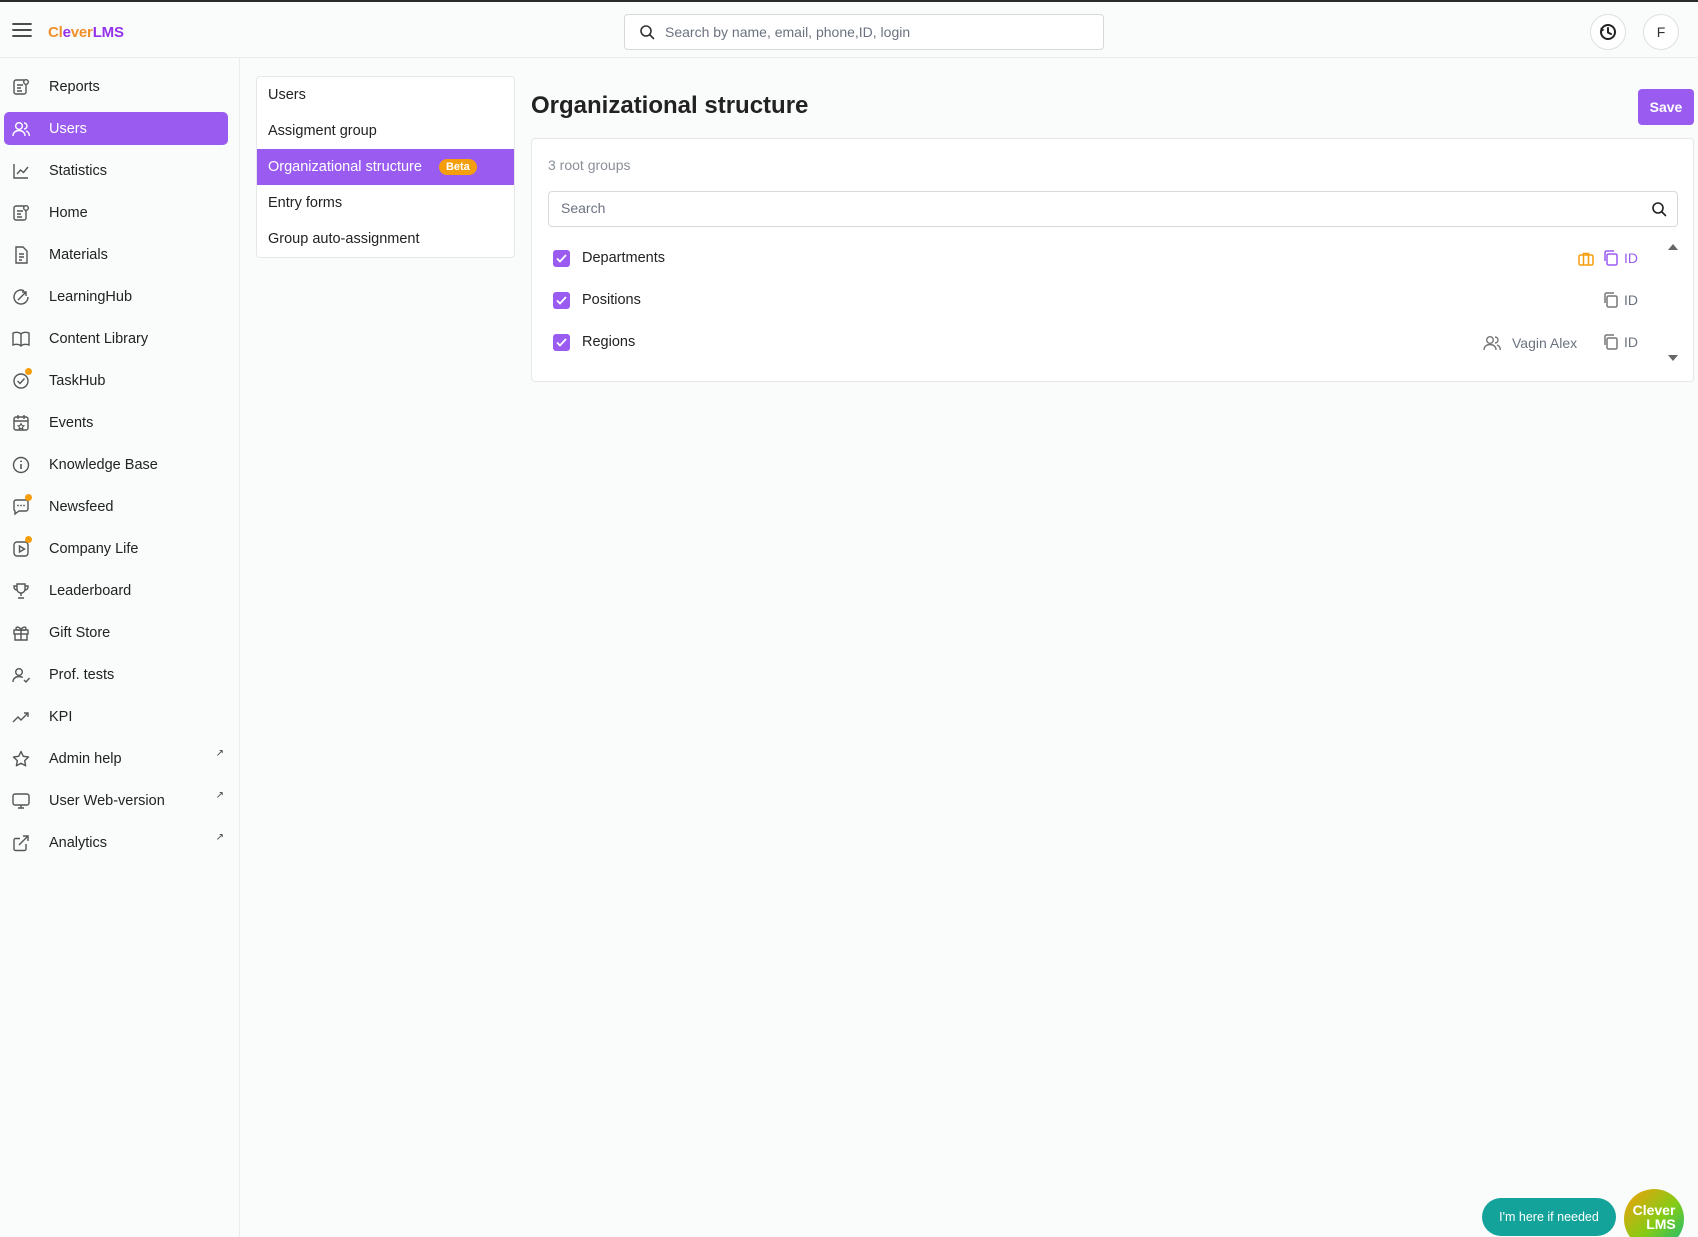 Image resolution: width=1698 pixels, height=1237 pixels. I want to click on sidebar-item-reports: Reports, so click(116, 86).